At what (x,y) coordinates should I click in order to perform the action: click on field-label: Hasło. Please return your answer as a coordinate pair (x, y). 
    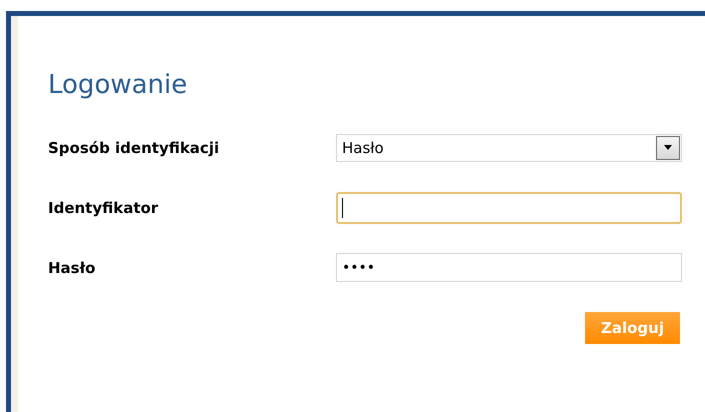
    Looking at the image, I should click on (72, 267).